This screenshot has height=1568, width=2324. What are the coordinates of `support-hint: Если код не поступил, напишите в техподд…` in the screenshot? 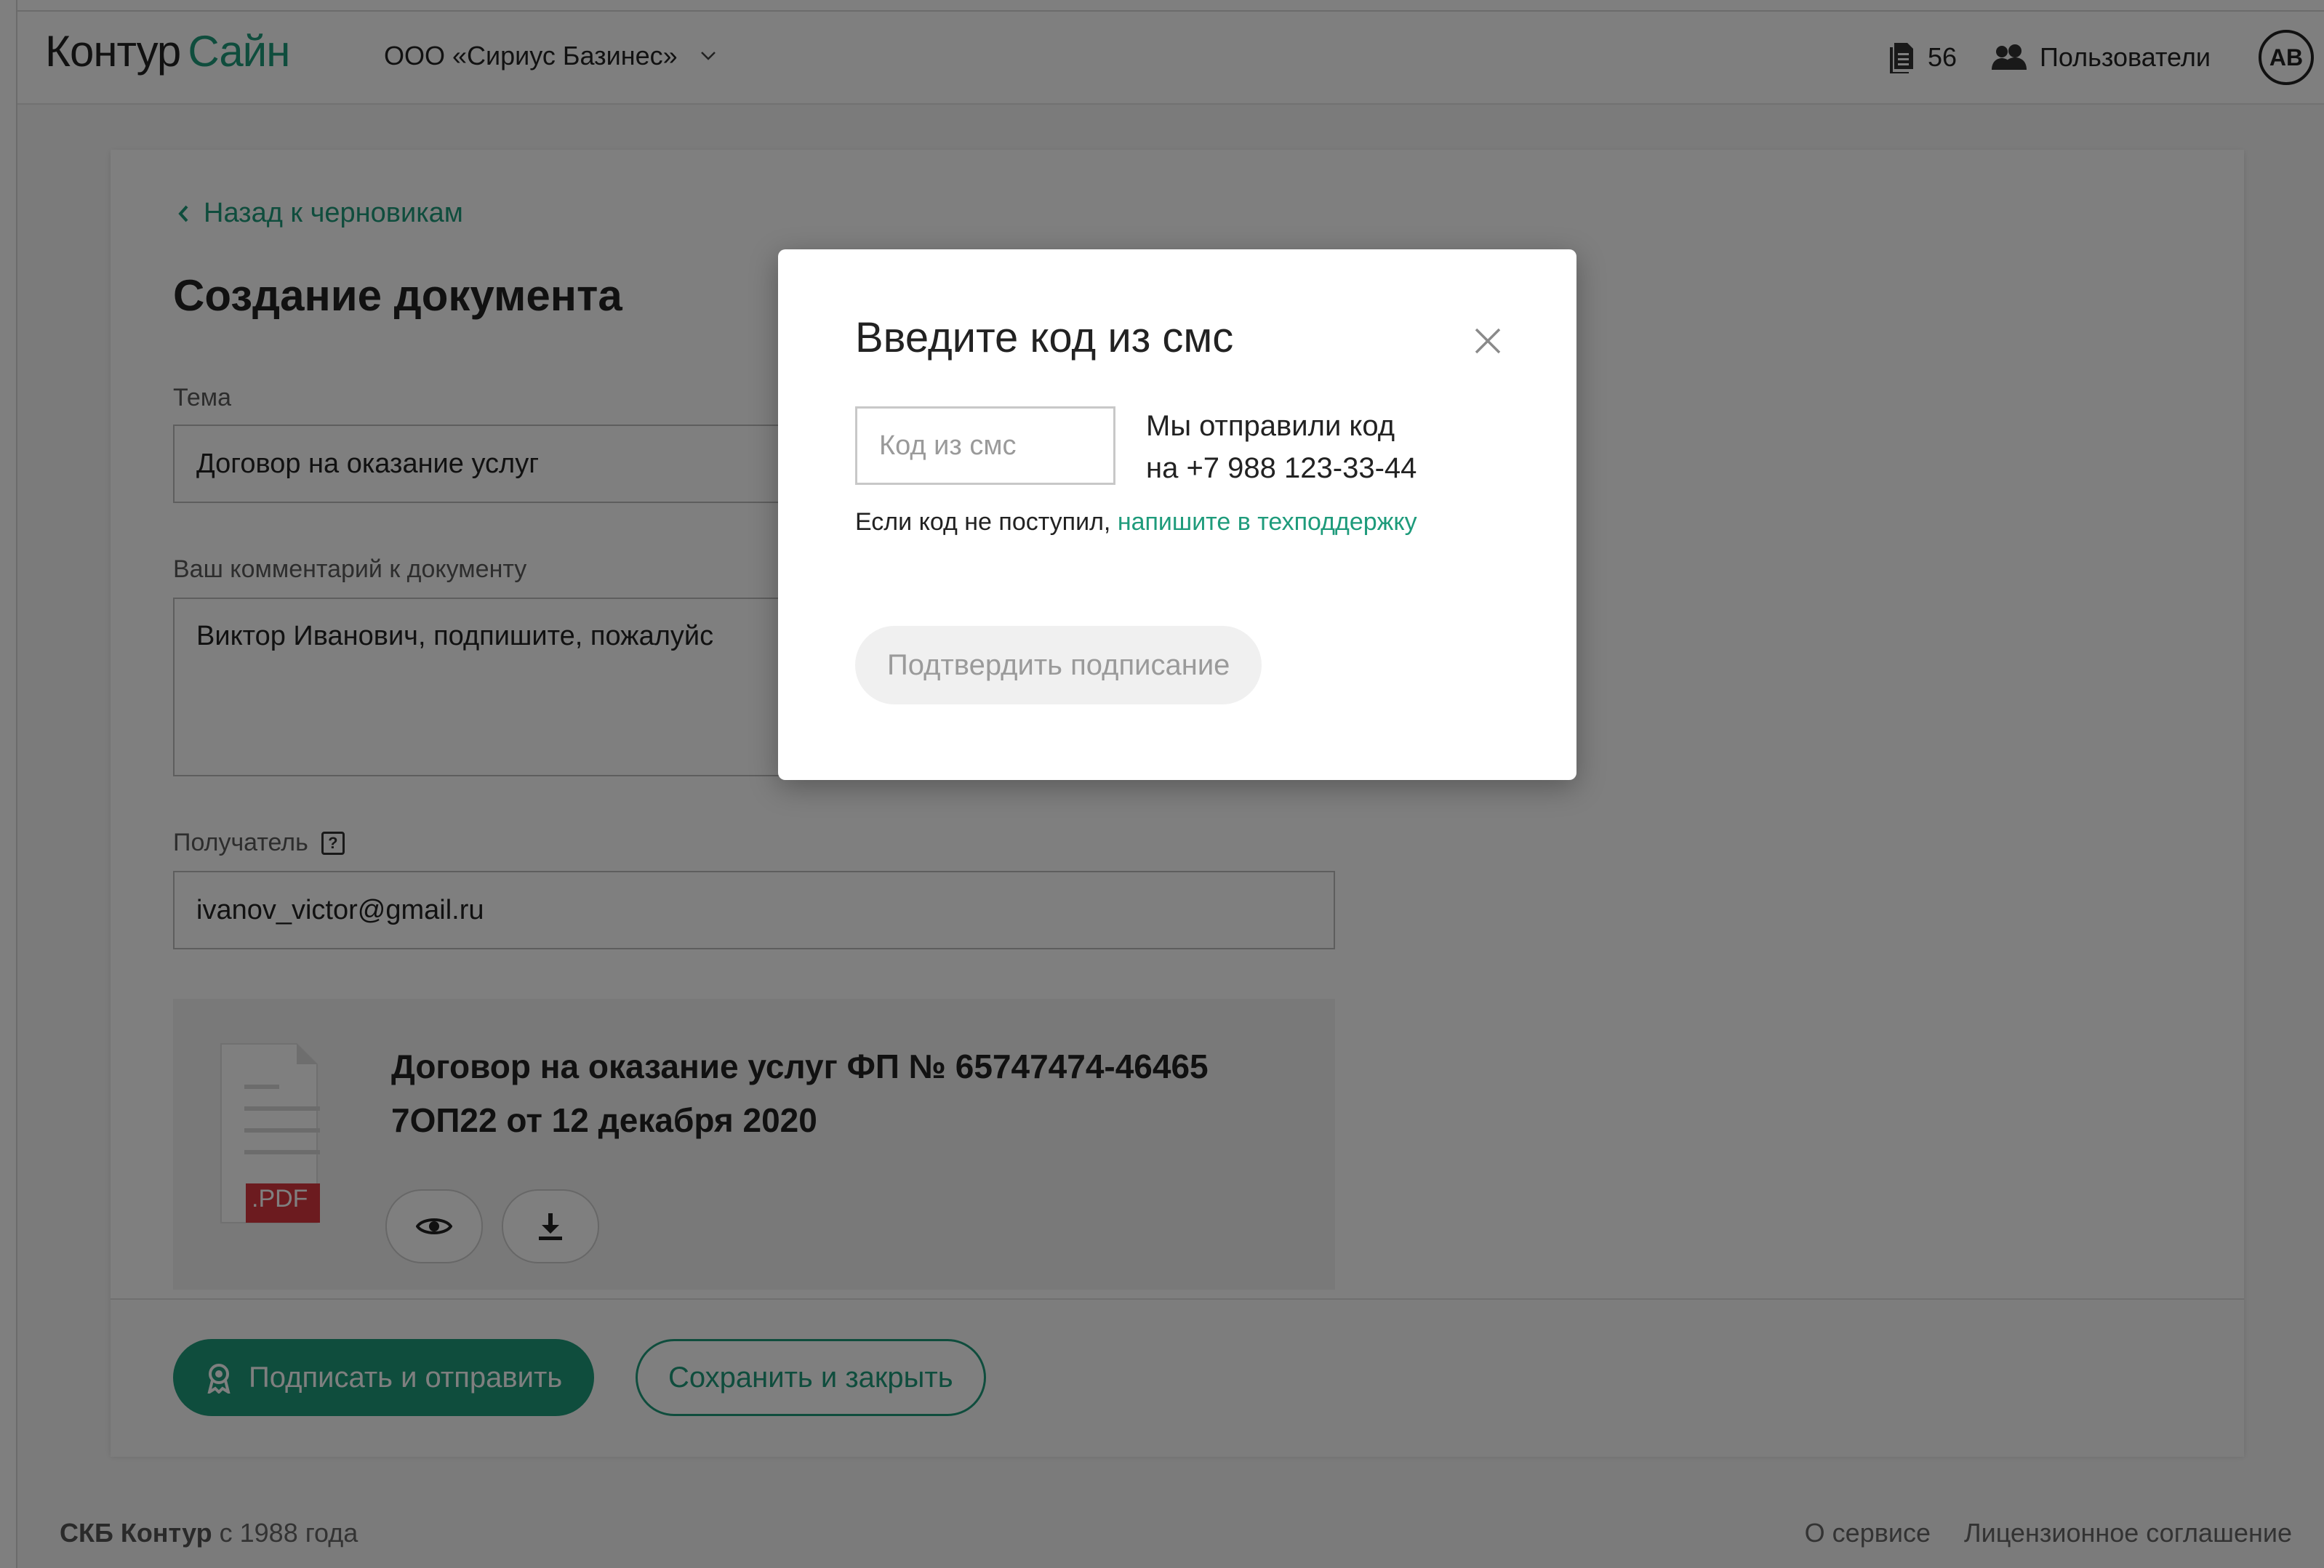 It's located at (1136, 522).